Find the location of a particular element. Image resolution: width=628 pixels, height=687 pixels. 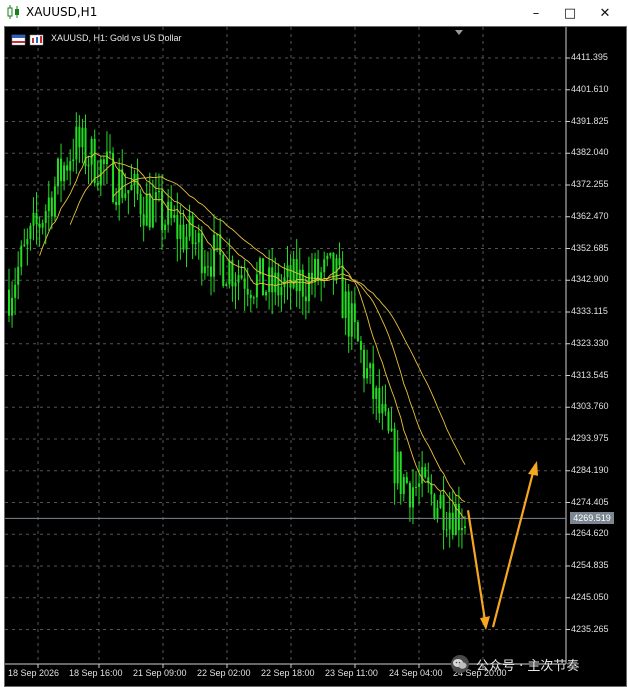

date-label: 22 Sep 02:00 is located at coordinates (224, 673).